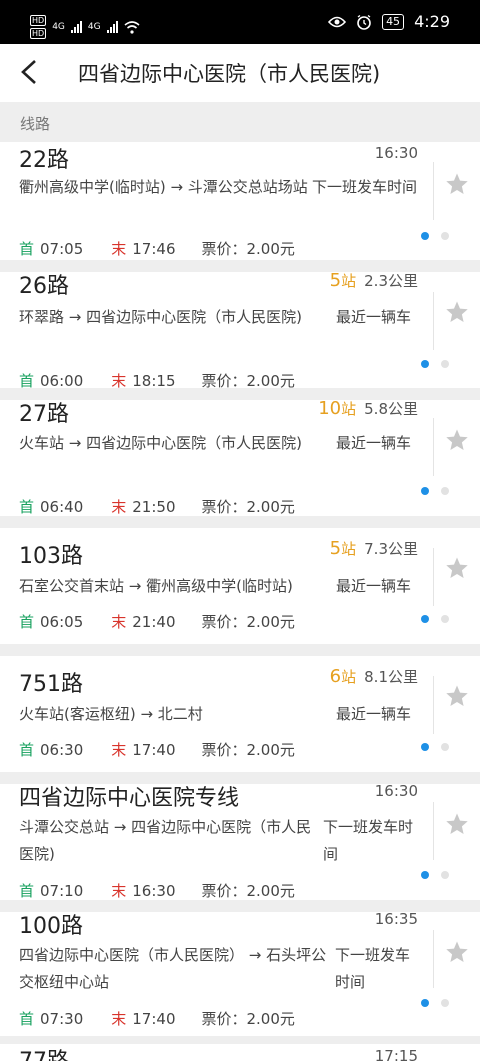  What do you see at coordinates (374, 676) in the screenshot?
I see `route-meta: 6站 8.1公里` at bounding box center [374, 676].